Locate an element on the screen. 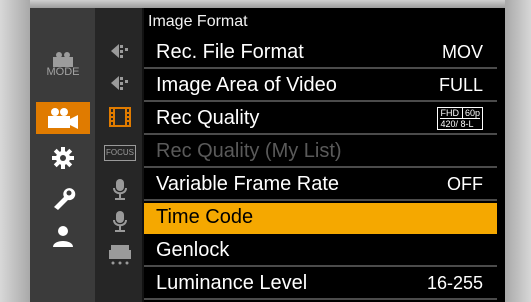 Image resolution: width=531 pixels, height=302 pixels. menu-item-rec-quality-my-list: Rec Quality (My List) is located at coordinates (320, 152).